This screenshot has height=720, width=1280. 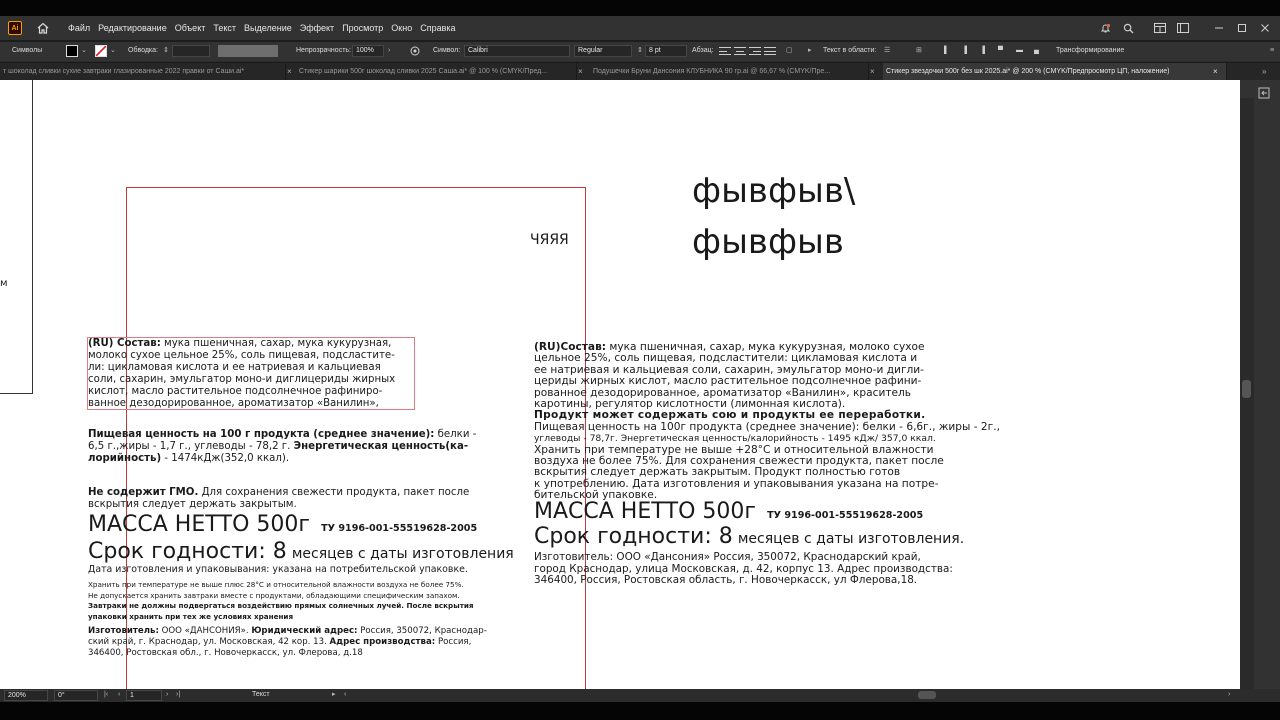 What do you see at coordinates (368, 51) in the screenshot?
I see `opacity-field: 100%` at bounding box center [368, 51].